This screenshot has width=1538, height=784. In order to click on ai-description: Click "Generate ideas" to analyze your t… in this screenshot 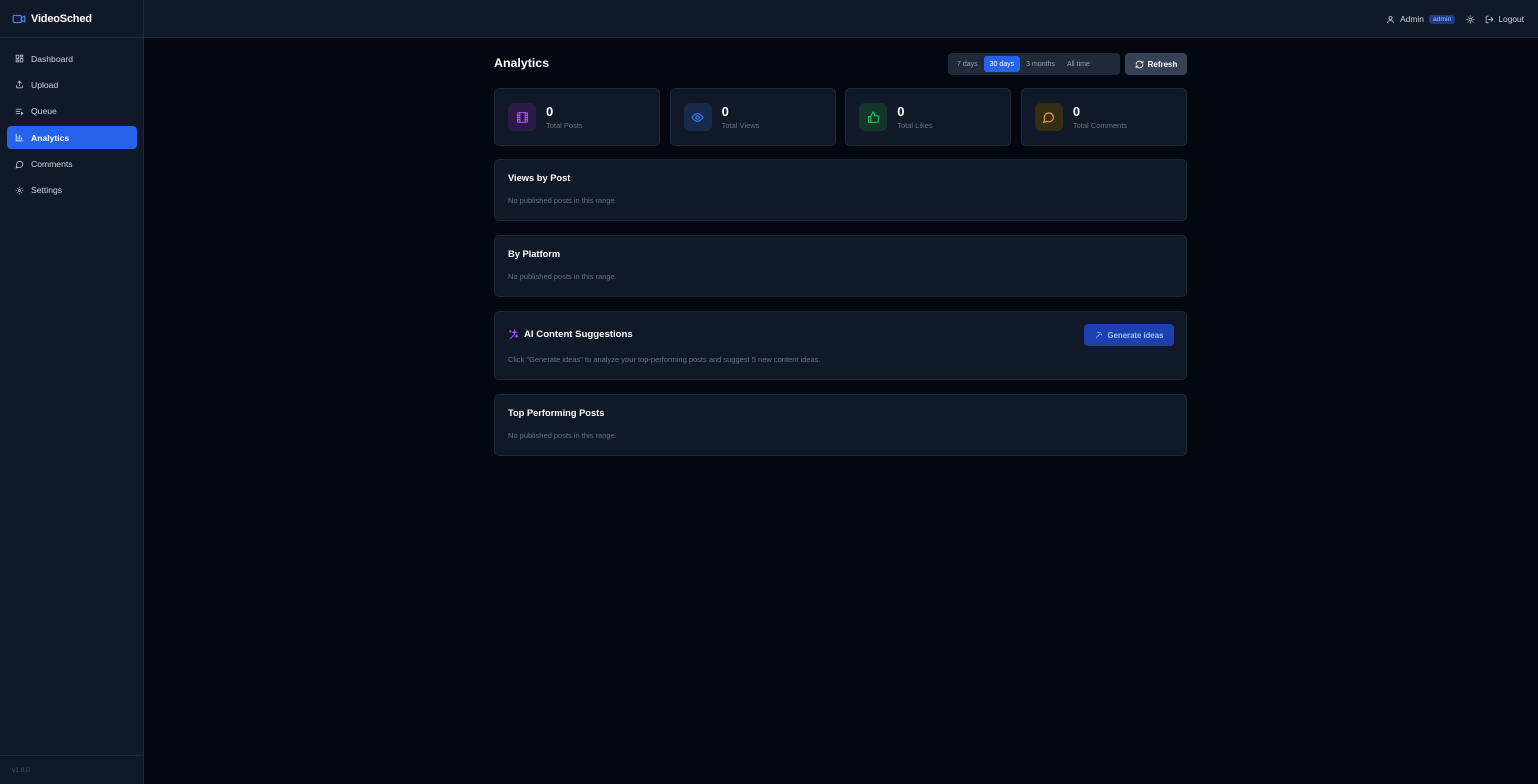, I will do `click(664, 359)`.